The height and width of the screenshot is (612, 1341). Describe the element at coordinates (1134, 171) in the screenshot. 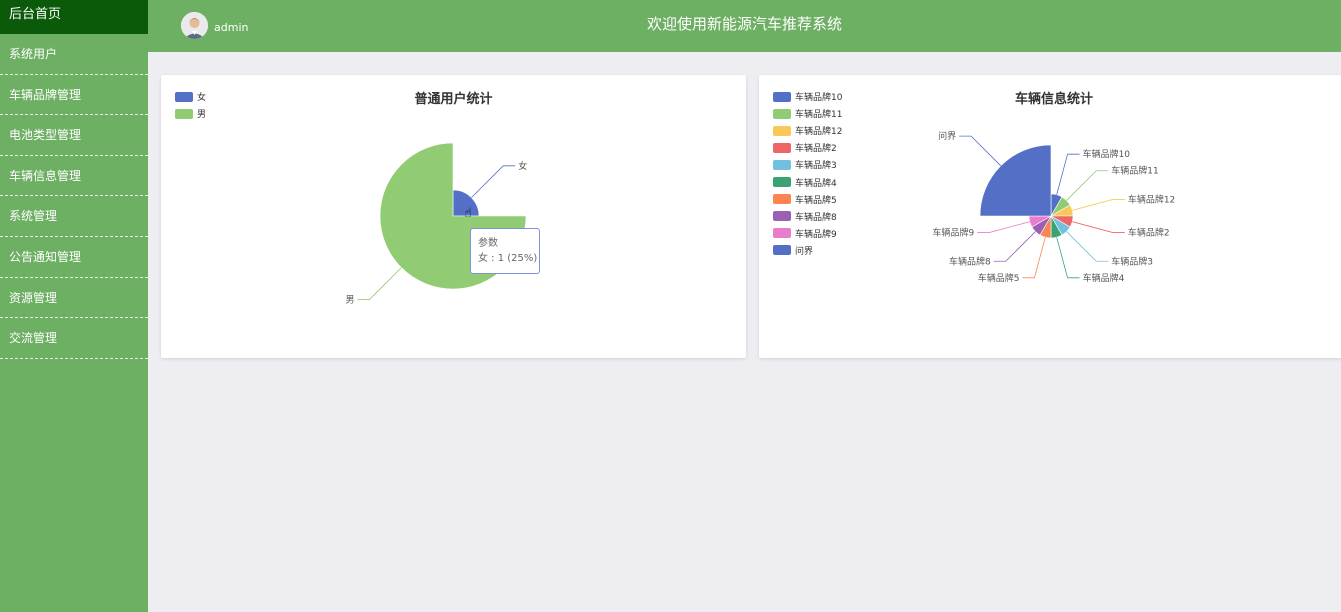

I see `slice-label-1: 车辆品牌11` at that location.